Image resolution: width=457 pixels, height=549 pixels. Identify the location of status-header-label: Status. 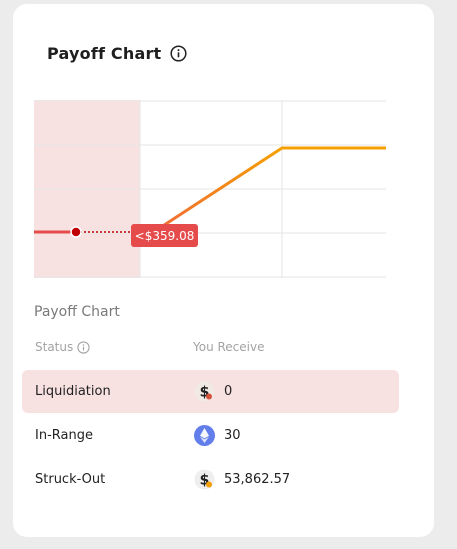
(54, 347).